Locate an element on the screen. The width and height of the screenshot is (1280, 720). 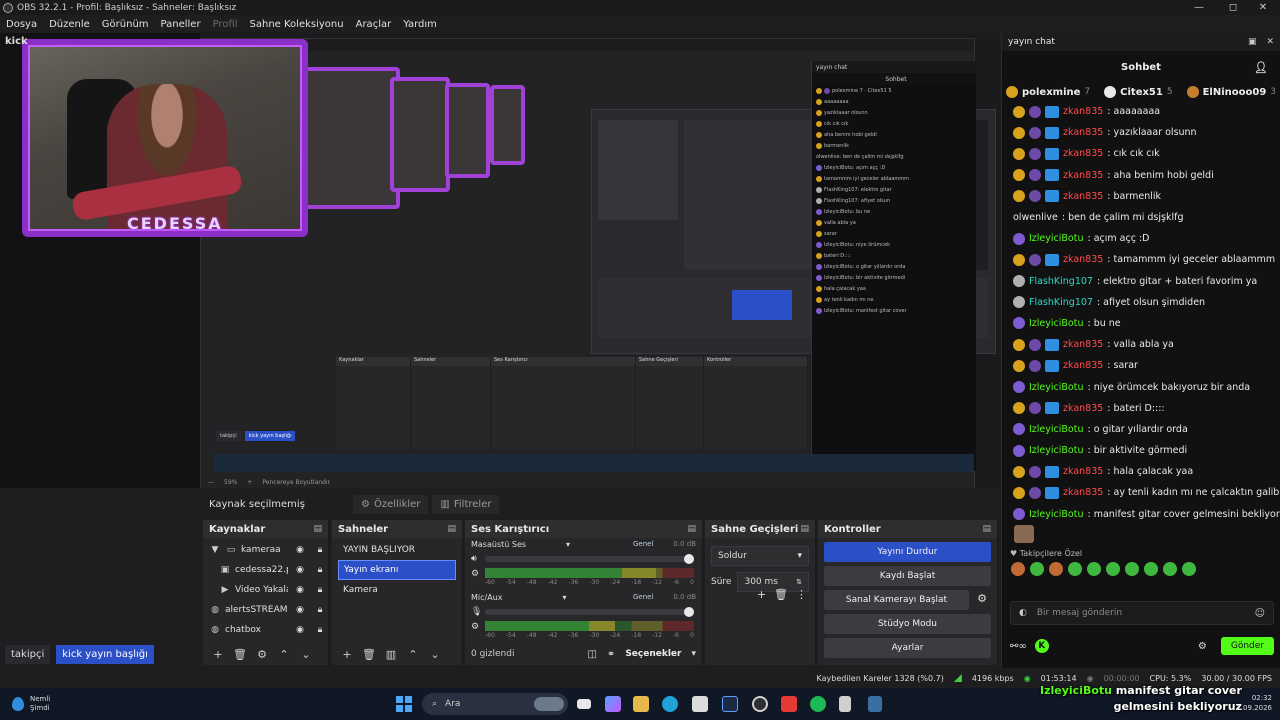
emoji-icon: ☺ is located at coordinates (1260, 613).